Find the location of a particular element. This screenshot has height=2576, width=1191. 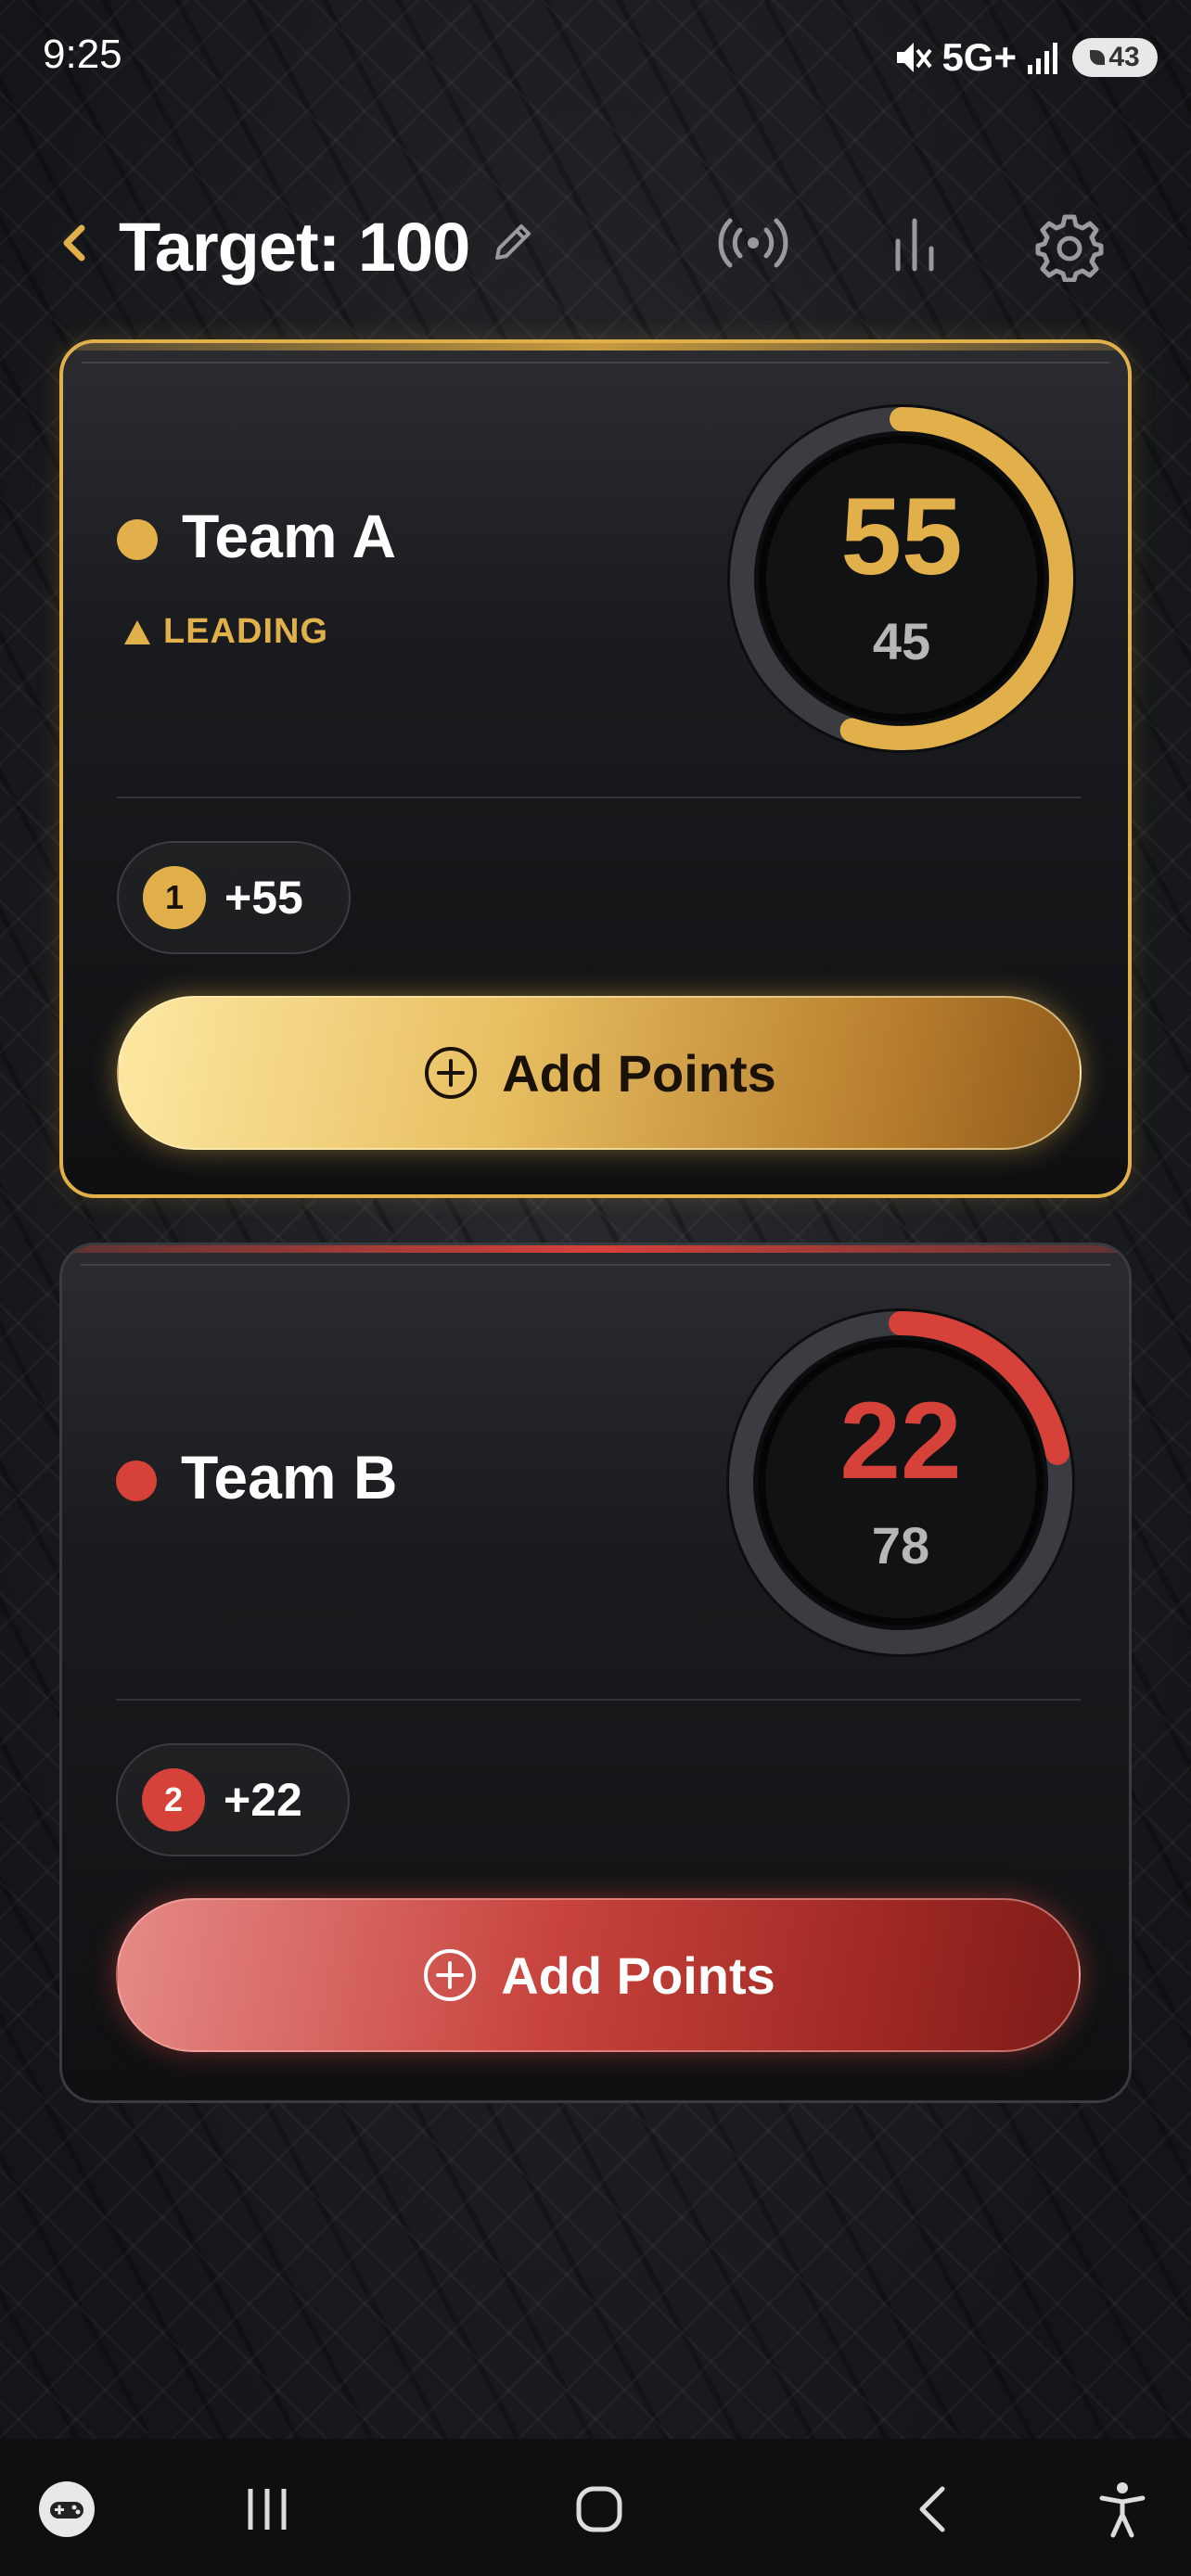

broadcast-icon is located at coordinates (753, 243).